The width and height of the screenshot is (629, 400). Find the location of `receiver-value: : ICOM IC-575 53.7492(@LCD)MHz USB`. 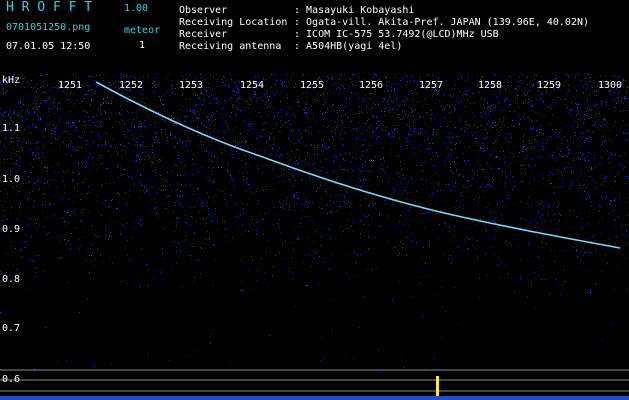

receiver-value: : ICOM IC-575 53.7492(@LCD)MHz USB is located at coordinates (396, 34).